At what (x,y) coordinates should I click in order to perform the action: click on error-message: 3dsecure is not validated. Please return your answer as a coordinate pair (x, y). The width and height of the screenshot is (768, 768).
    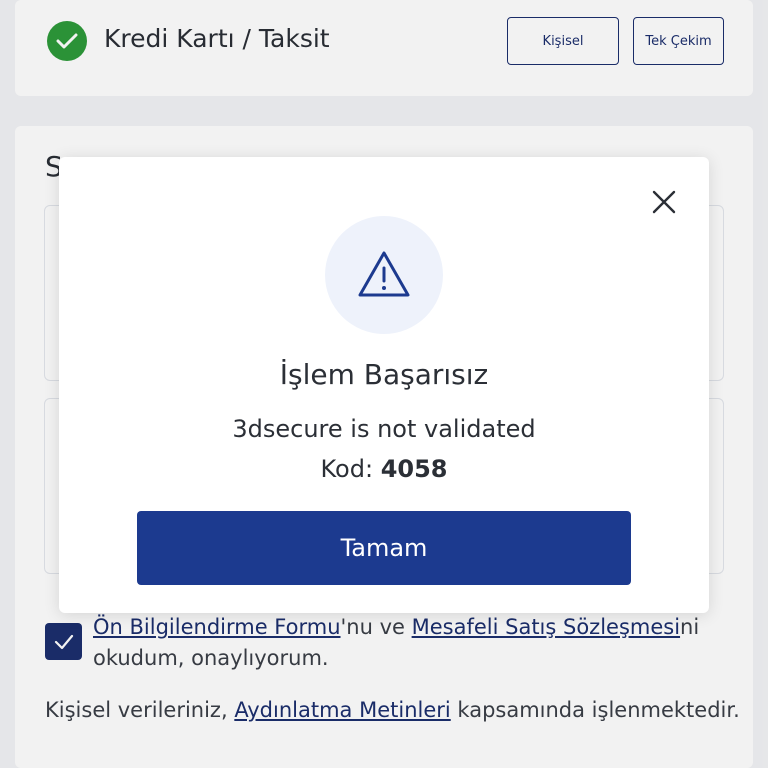
    Looking at the image, I should click on (384, 429).